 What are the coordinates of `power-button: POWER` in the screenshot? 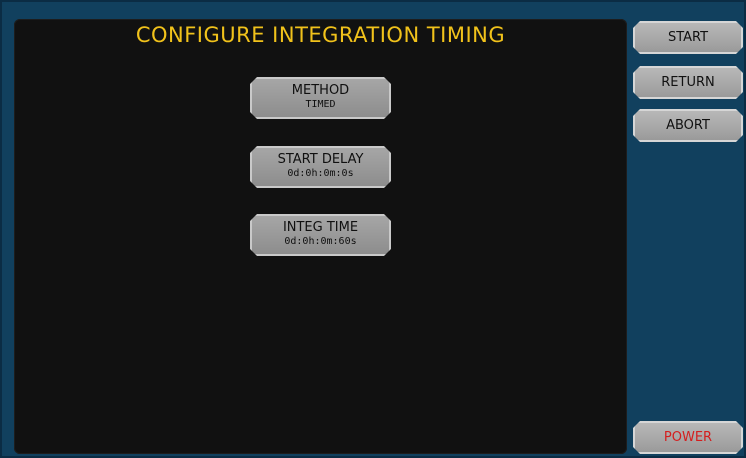 It's located at (688, 437).